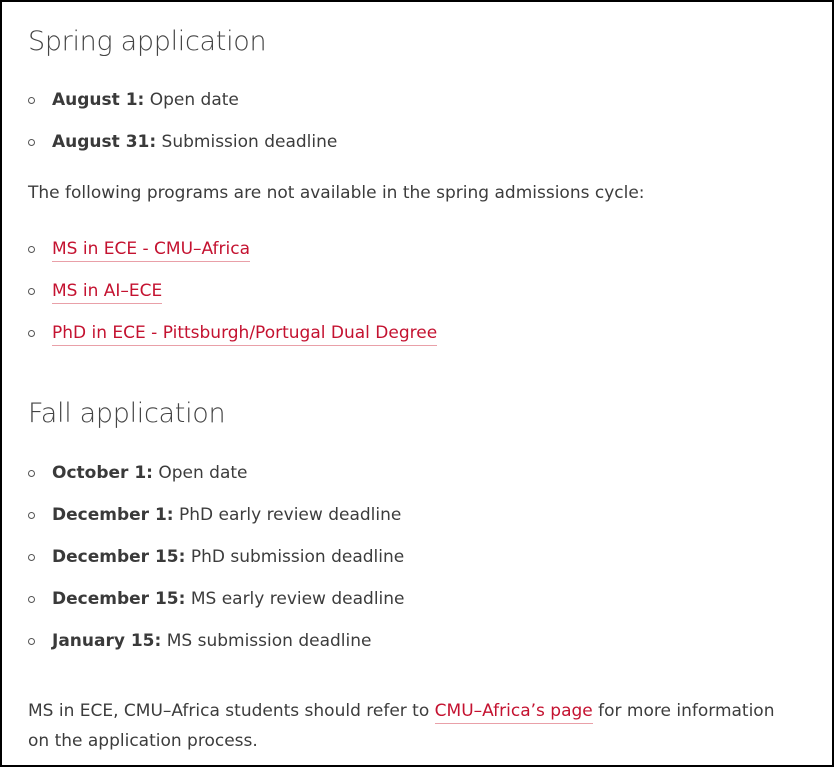  I want to click on list-item: August 31: Submission deadline, so click(182, 153).